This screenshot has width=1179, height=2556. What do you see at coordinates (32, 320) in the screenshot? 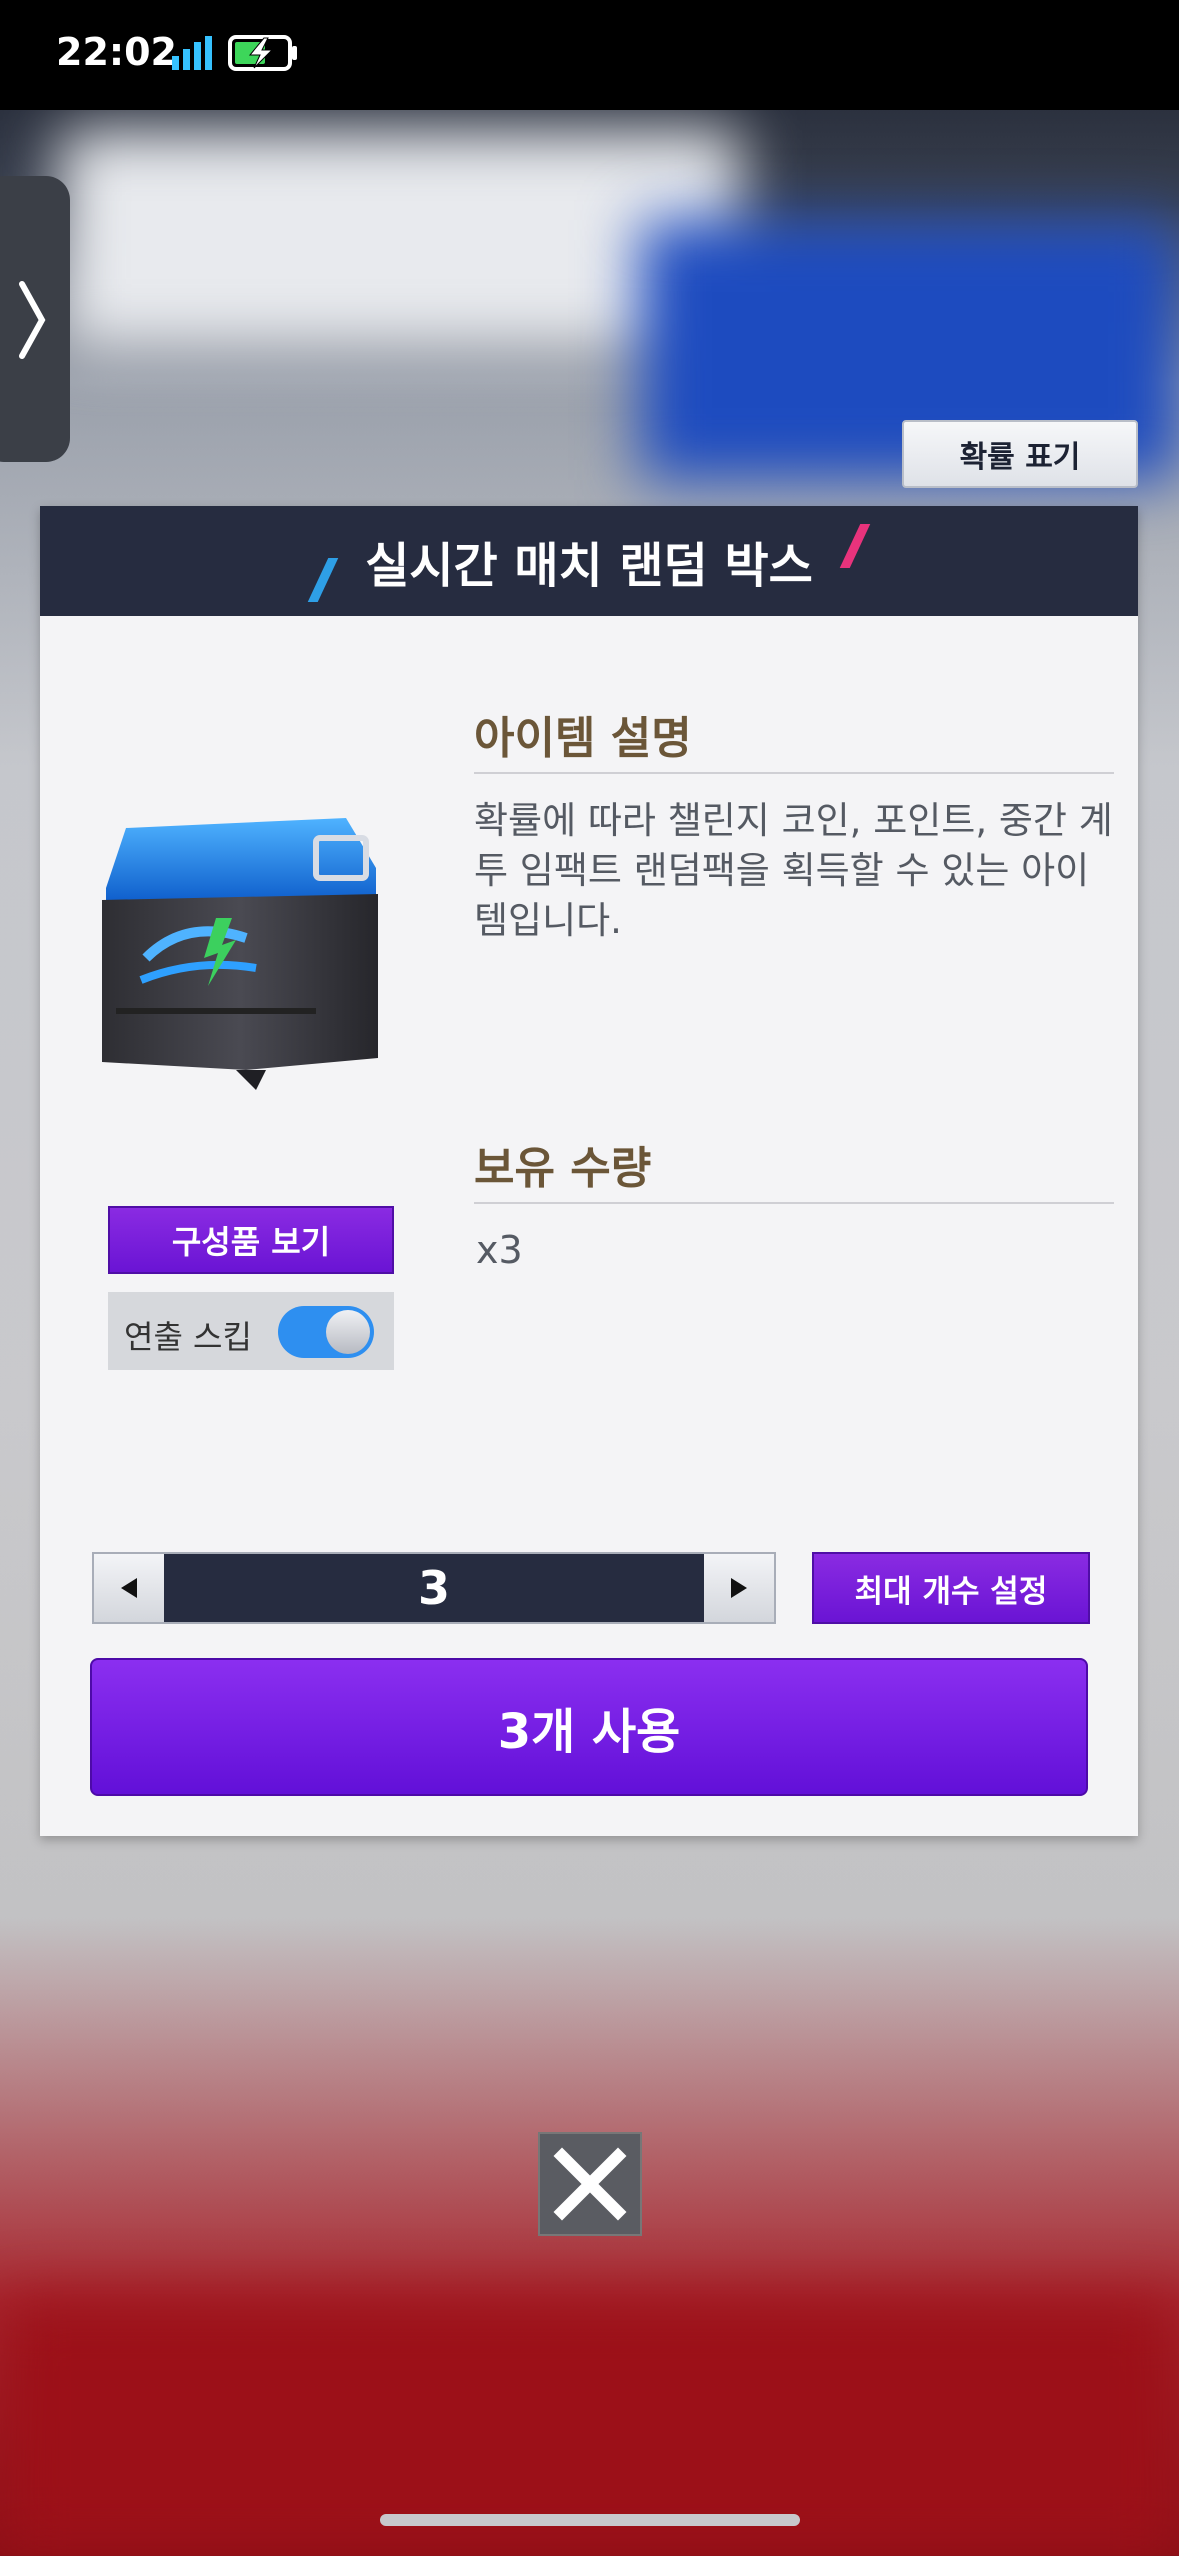
I see `chevron-right-icon` at bounding box center [32, 320].